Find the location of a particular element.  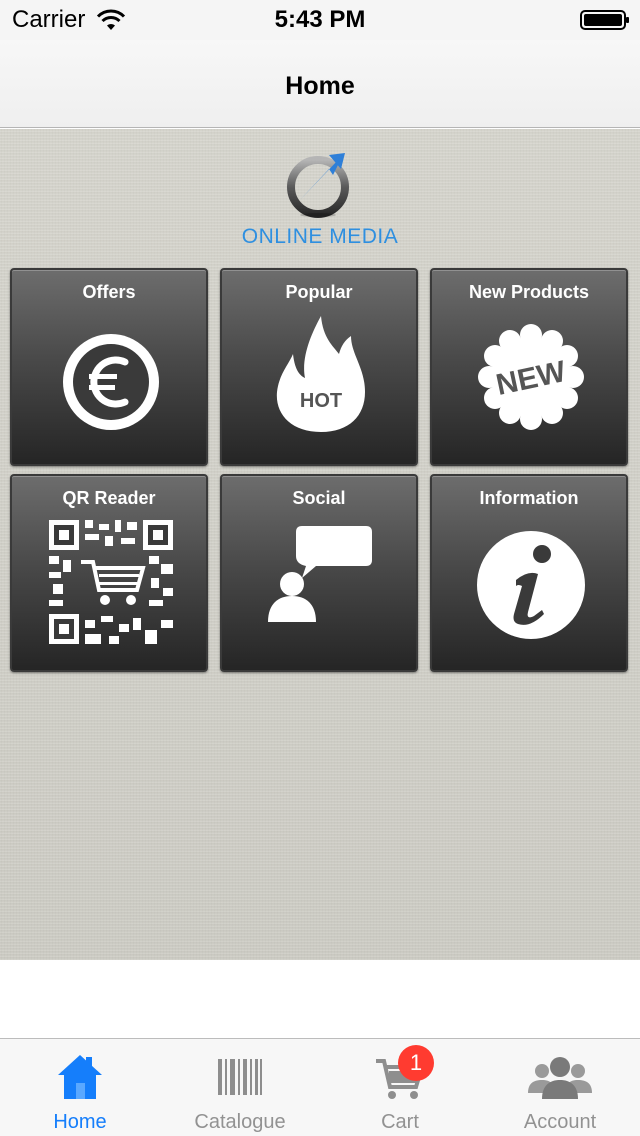

new-products-tile: New Products NEW is located at coordinates (529, 367).